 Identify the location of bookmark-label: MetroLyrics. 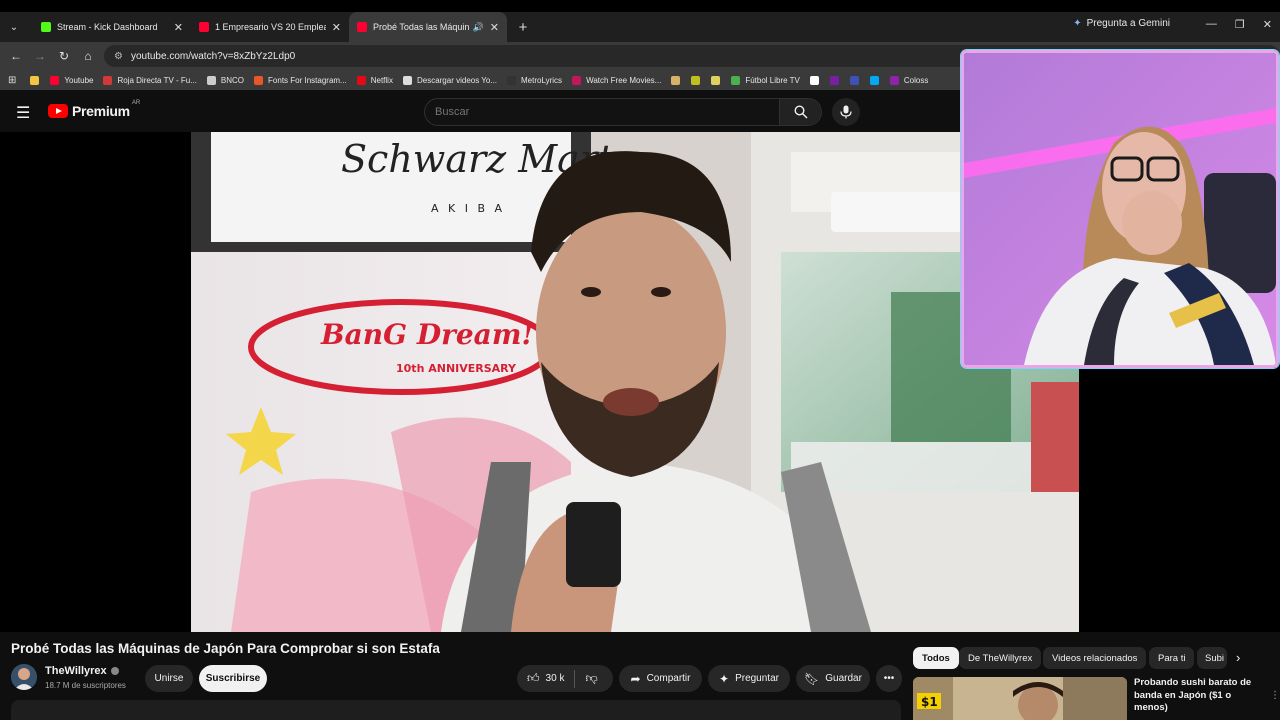
(542, 80).